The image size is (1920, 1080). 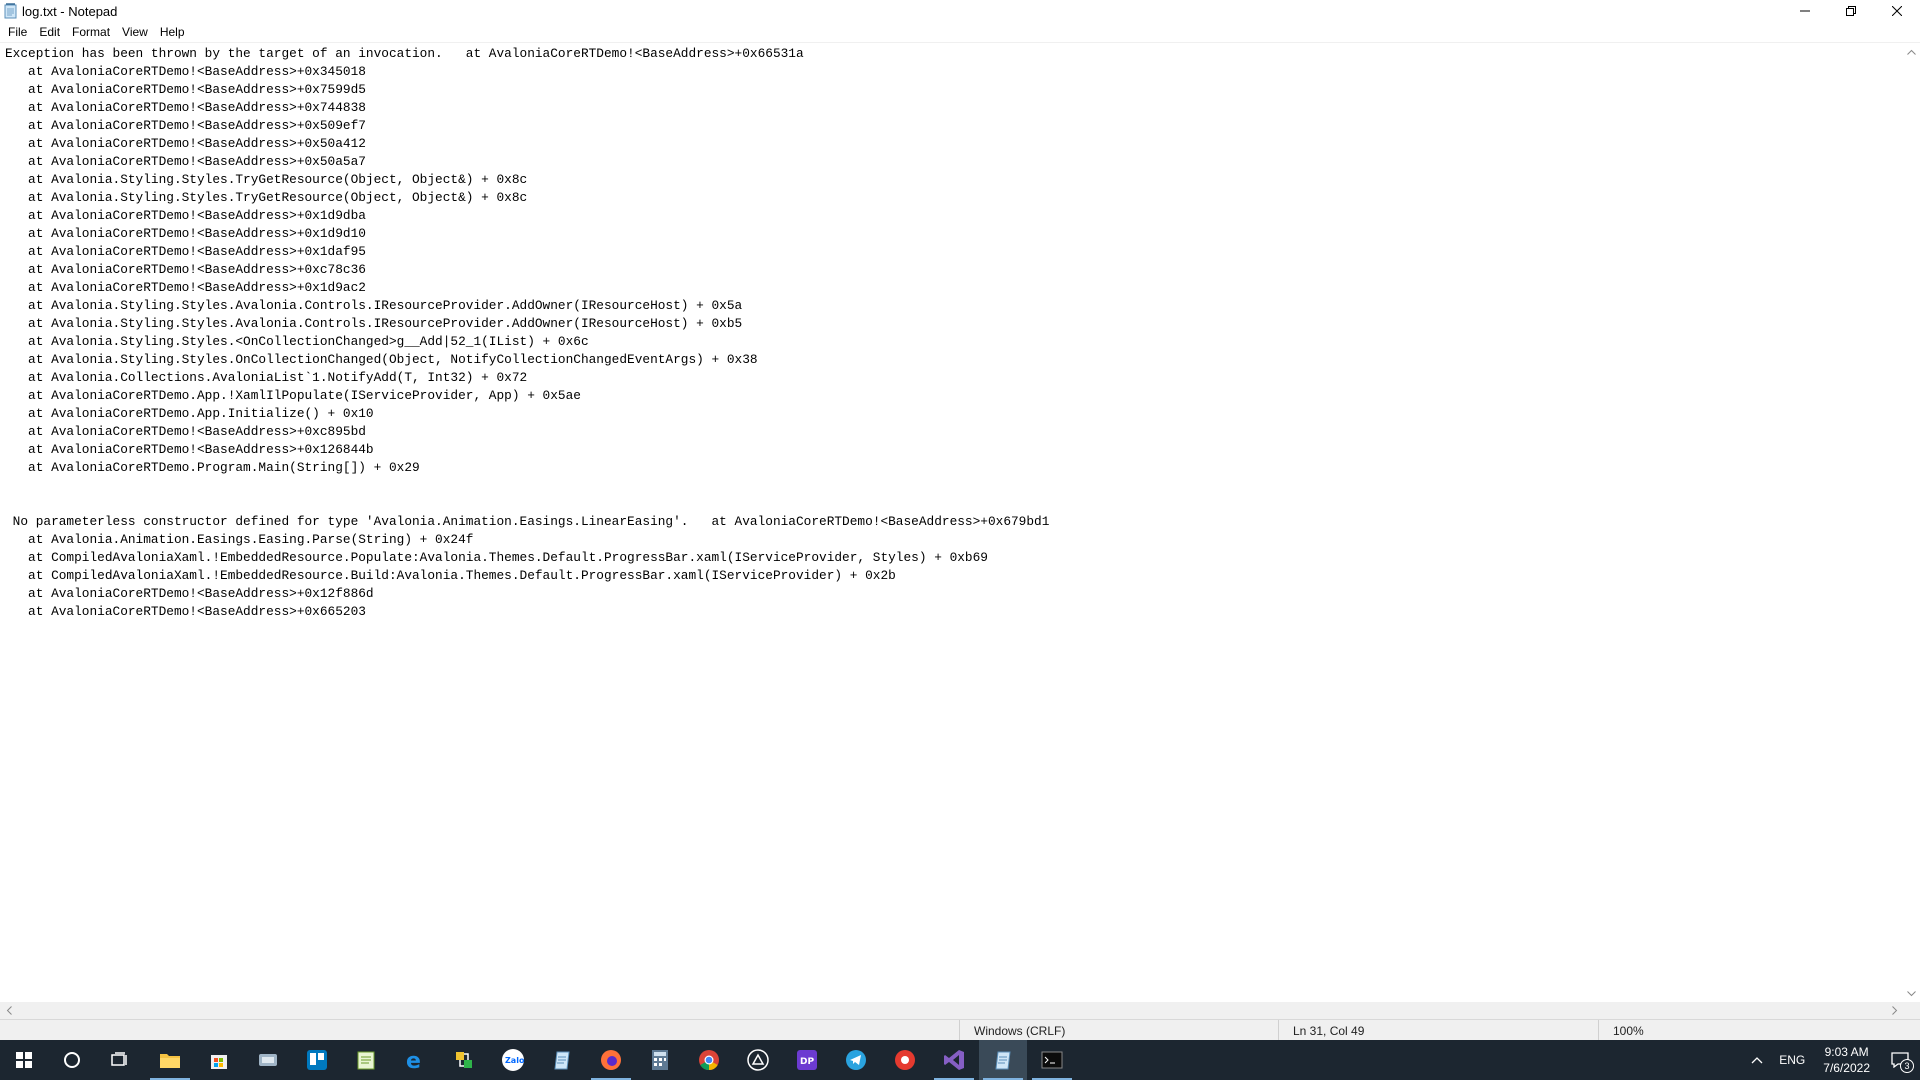 I want to click on app-icon, so click(x=268, y=1060).